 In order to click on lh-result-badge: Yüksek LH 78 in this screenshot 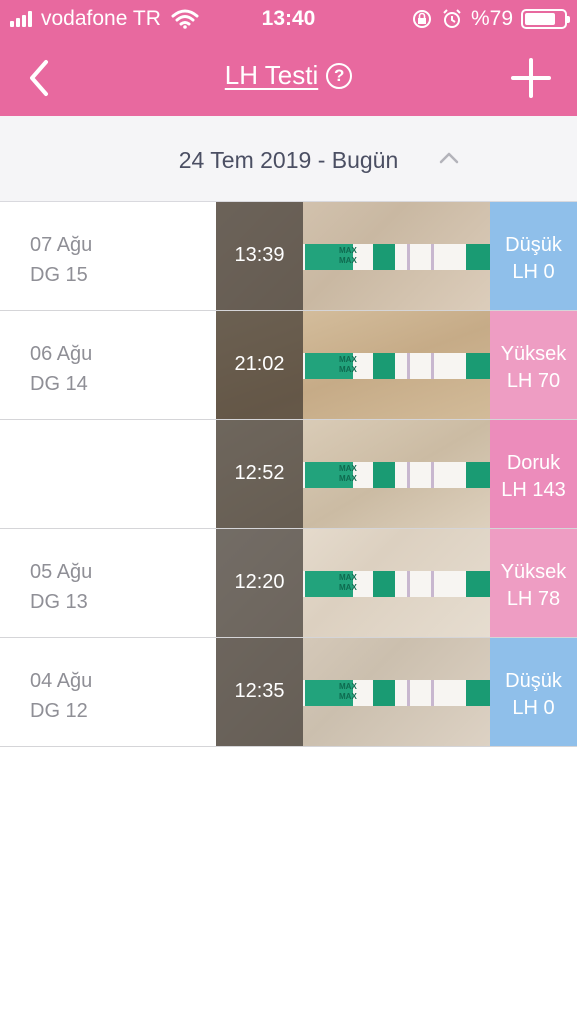, I will do `click(533, 583)`.